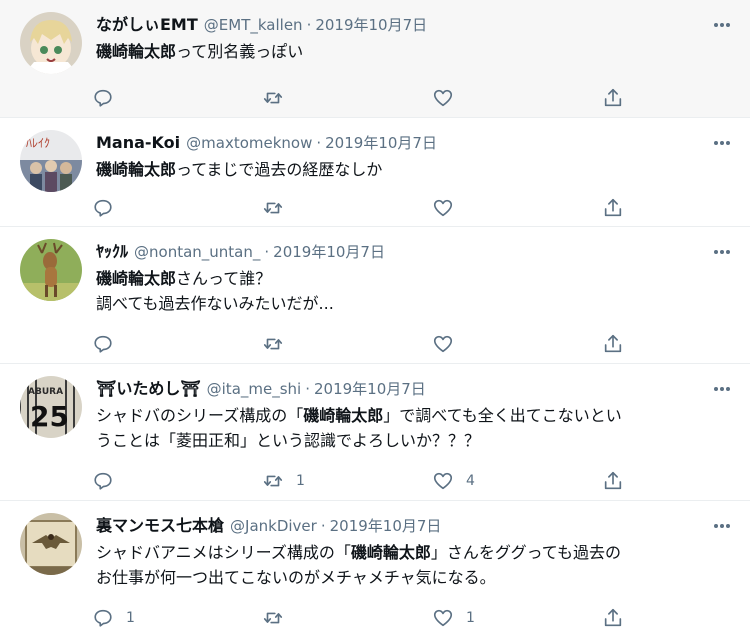 Image resolution: width=750 pixels, height=640 pixels. I want to click on display-name: ⛩いためし⛩, so click(148, 389).